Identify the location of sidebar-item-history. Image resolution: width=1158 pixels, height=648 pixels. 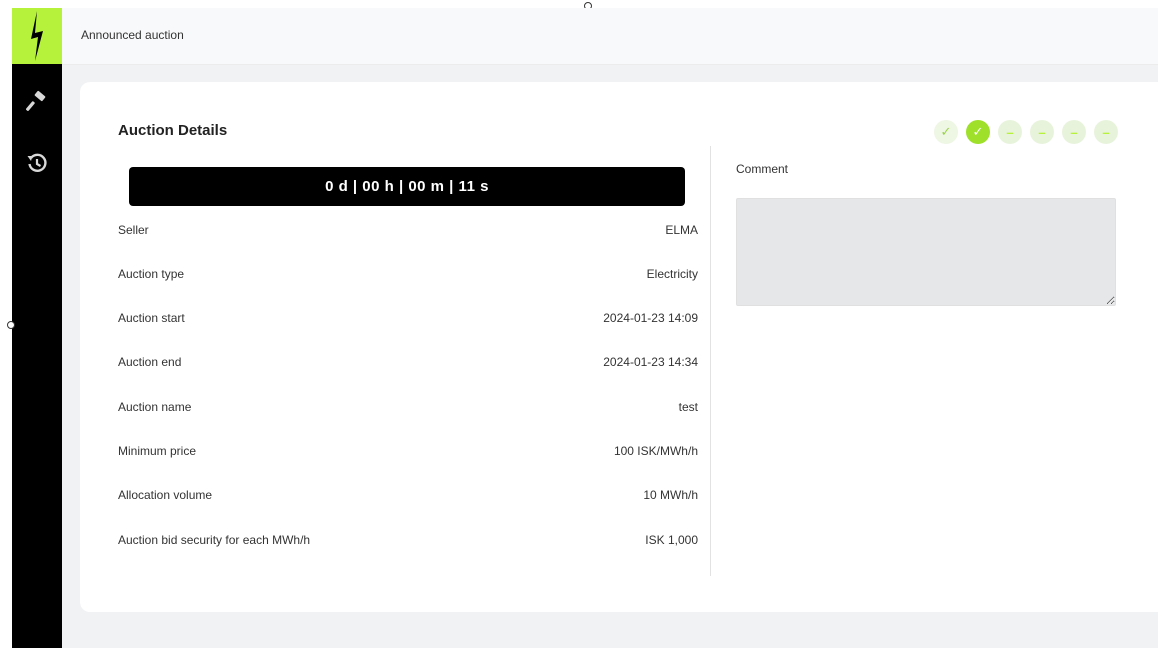
(37, 163).